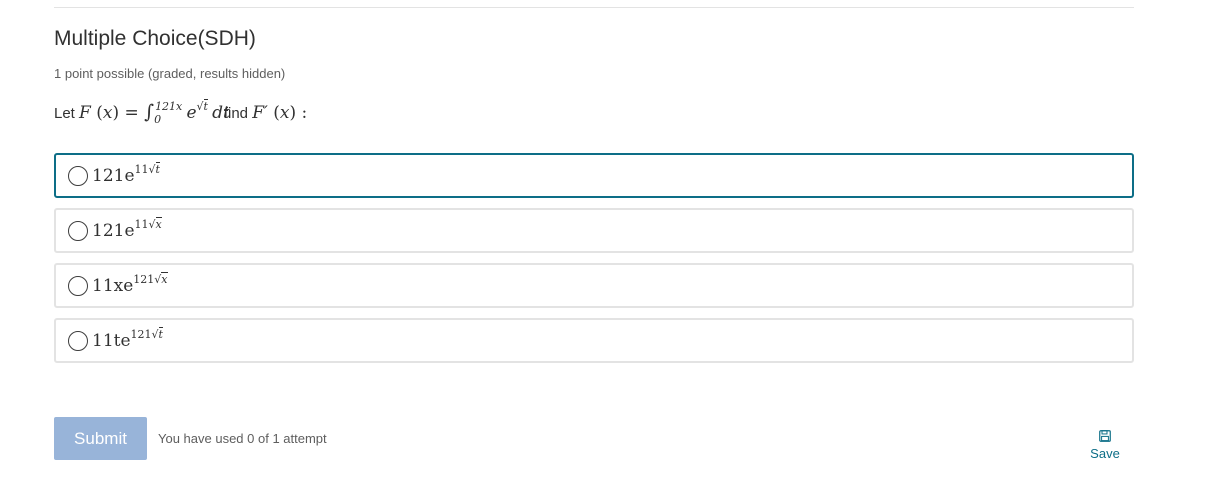 The width and height of the screenshot is (1228, 493). Describe the element at coordinates (181, 112) in the screenshot. I see `problem-prompt: Let F (x) = ∫0121x e√t dtfind F′ (x) :` at that location.